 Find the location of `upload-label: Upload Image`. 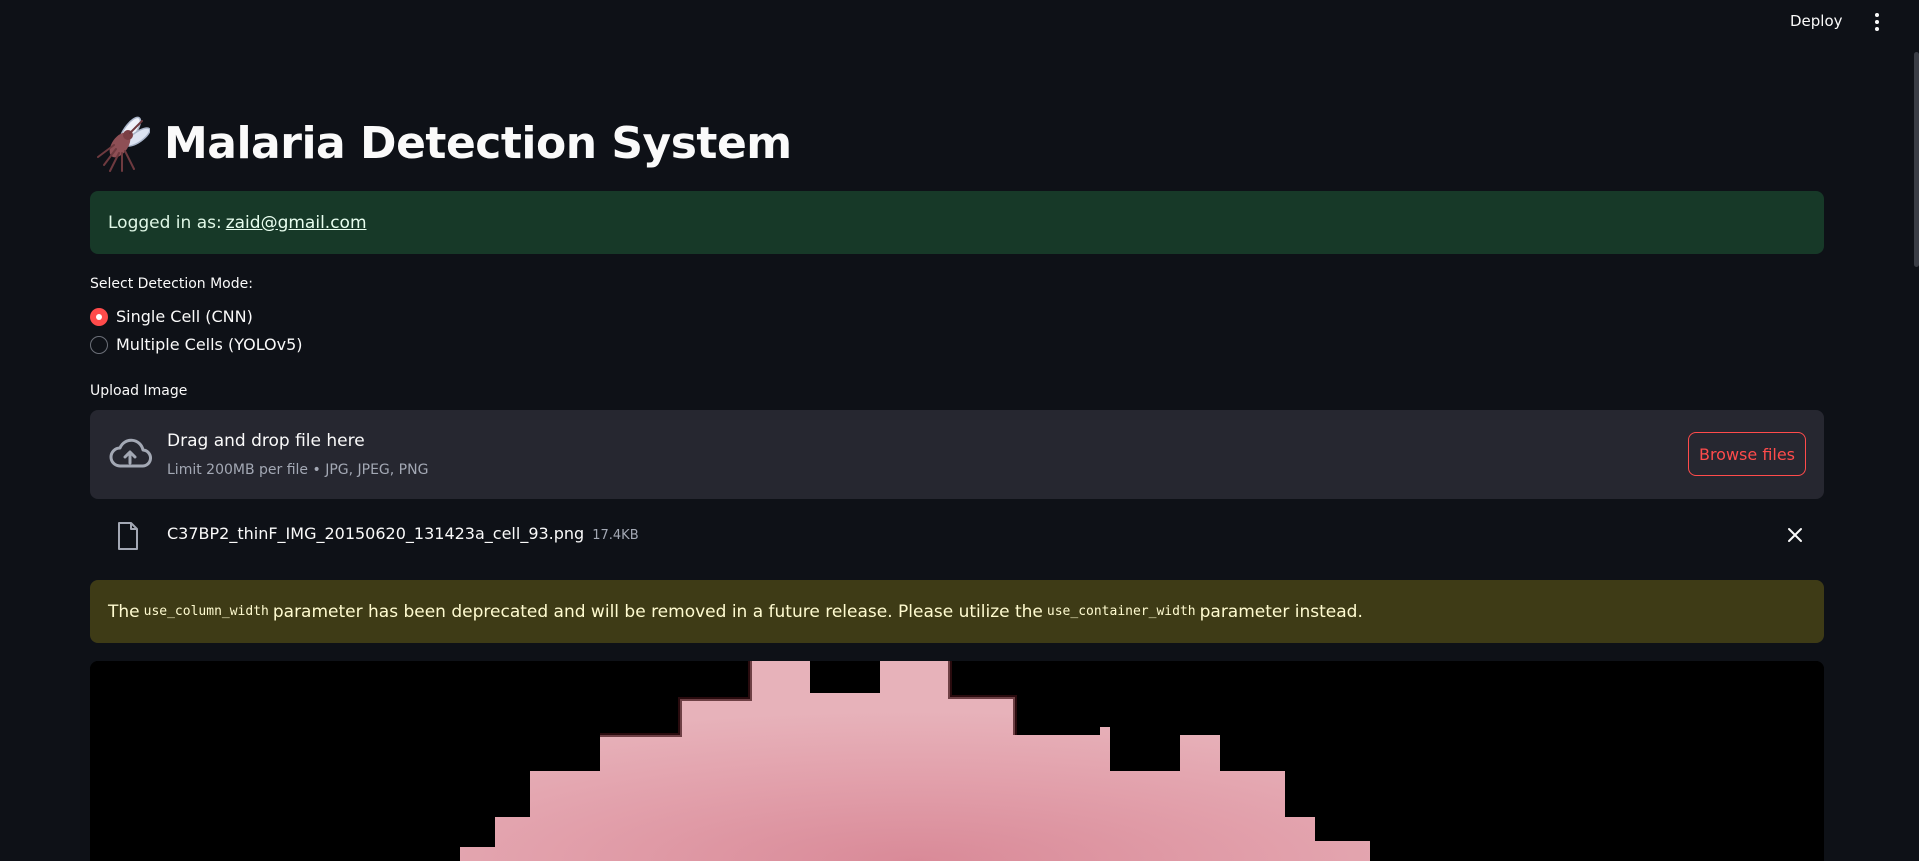

upload-label: Upload Image is located at coordinates (139, 391).